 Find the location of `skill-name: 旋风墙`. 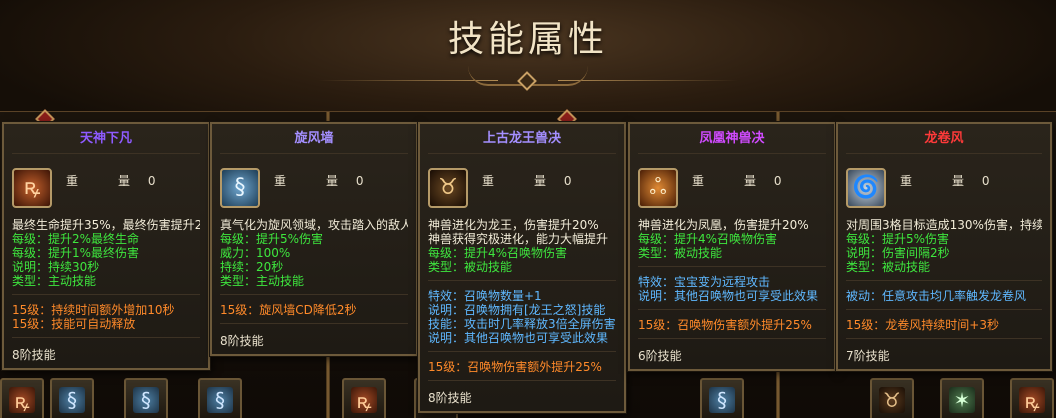

skill-name: 旋风墙 is located at coordinates (314, 139).